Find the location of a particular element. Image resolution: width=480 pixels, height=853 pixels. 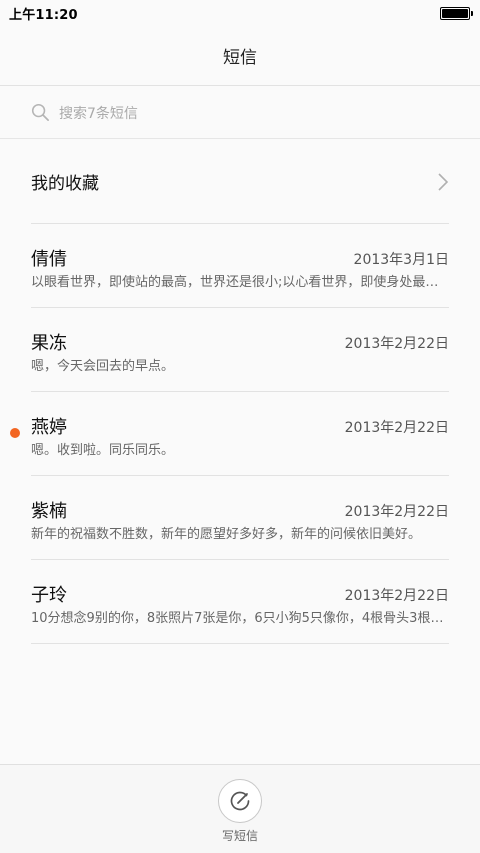

search-bar: 搜索7条短信 is located at coordinates (240, 113).